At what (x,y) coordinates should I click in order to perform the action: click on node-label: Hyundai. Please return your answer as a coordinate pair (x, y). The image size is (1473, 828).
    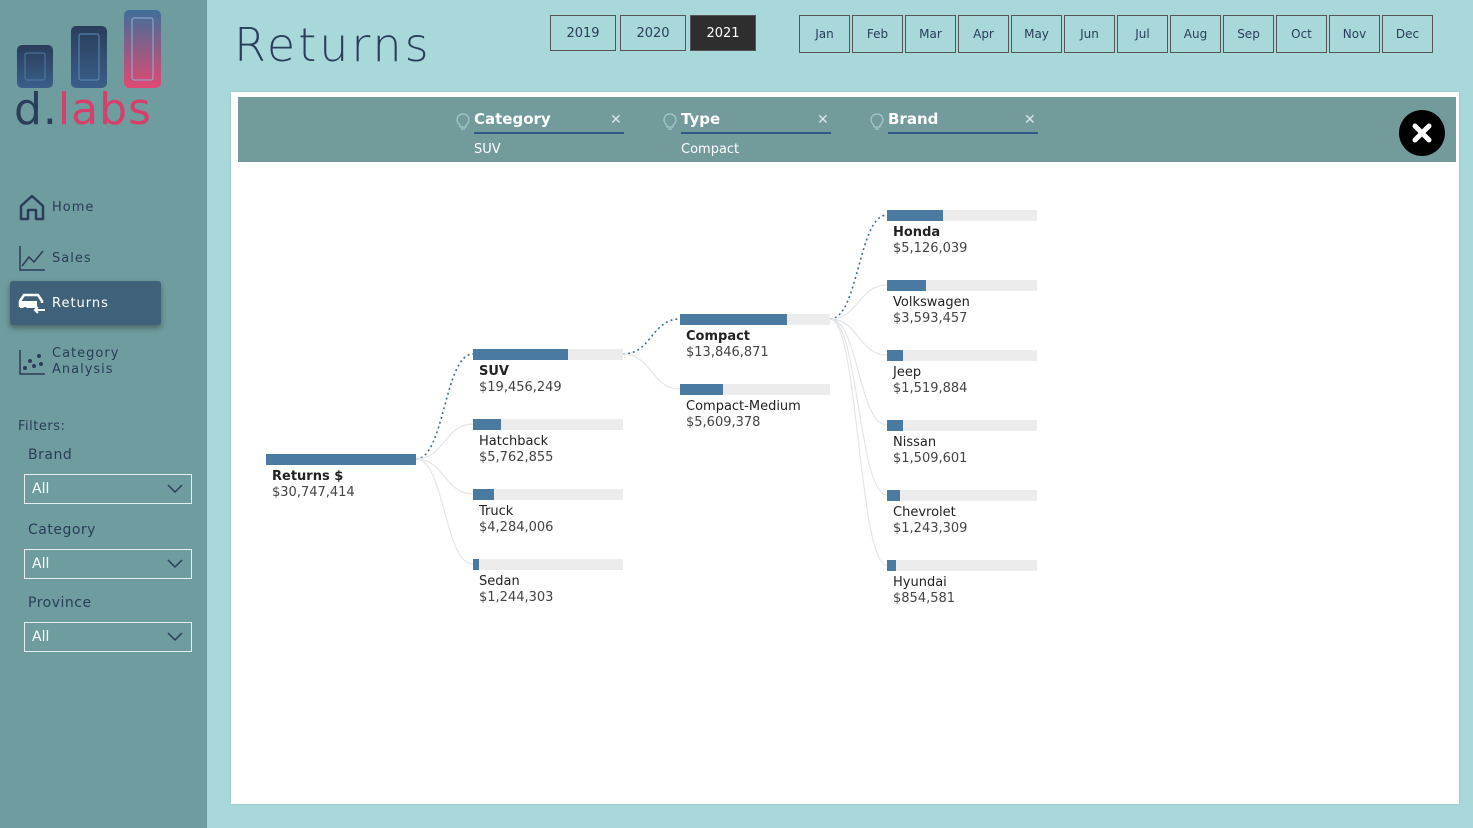
    Looking at the image, I should click on (920, 582).